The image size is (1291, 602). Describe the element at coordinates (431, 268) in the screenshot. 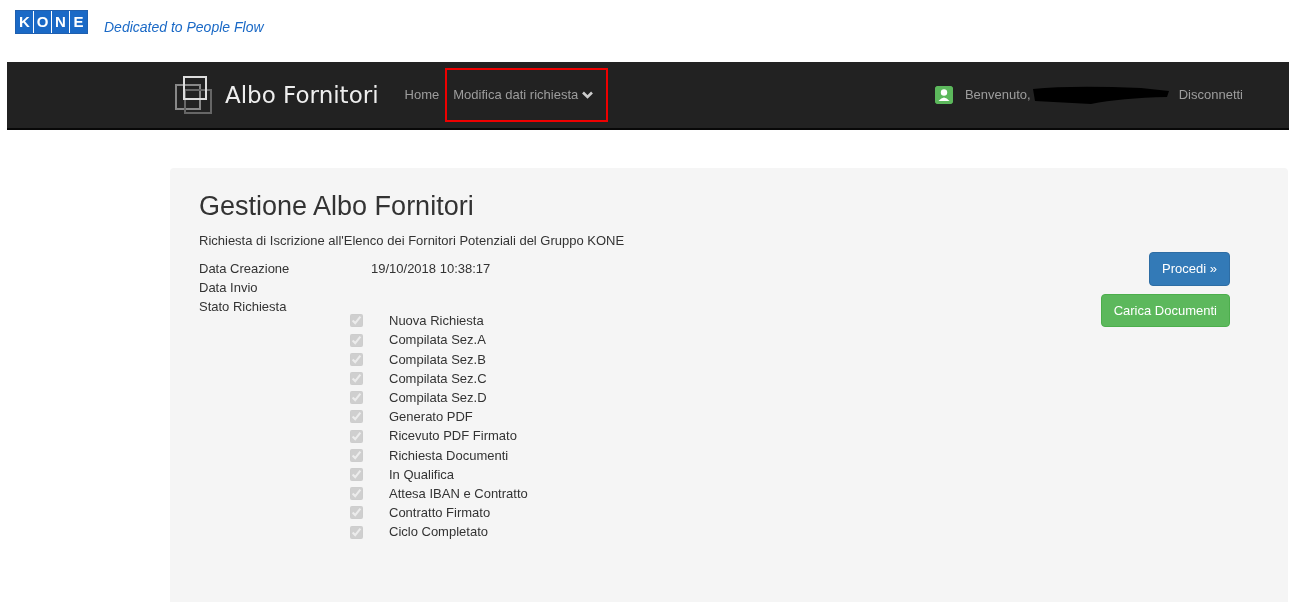

I see `field-value: 19/10/2018 10:38:17` at that location.